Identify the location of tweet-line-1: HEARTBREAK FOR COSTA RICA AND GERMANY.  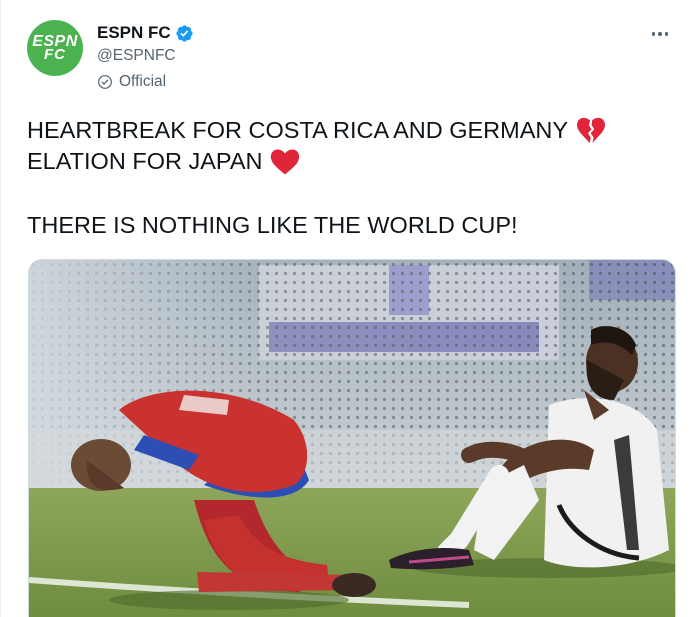
(353, 130).